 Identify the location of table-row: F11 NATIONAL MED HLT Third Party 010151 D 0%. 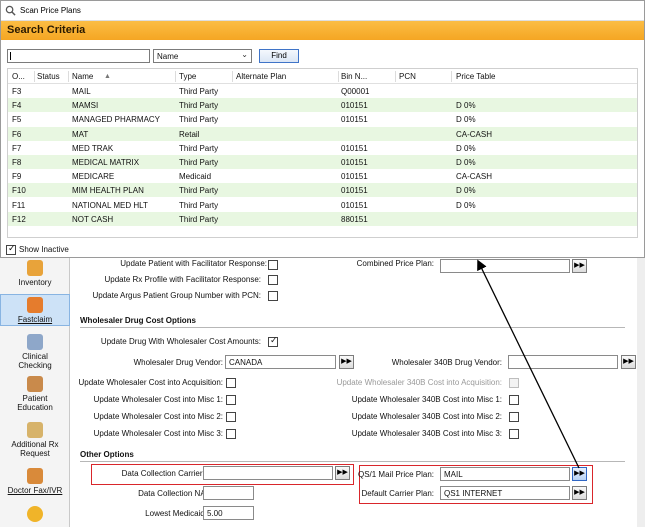
(322, 205).